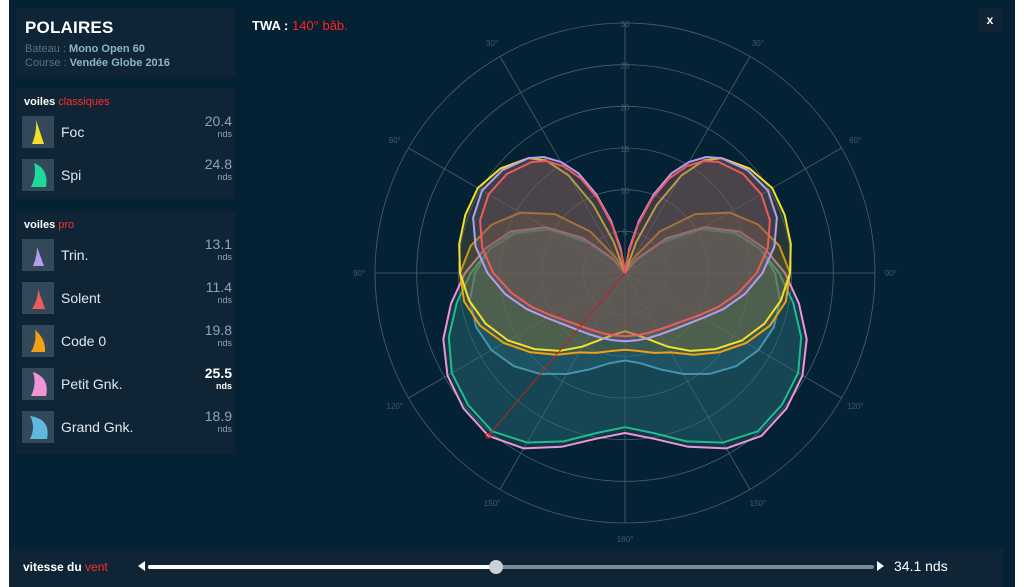 Image resolution: width=1024 pixels, height=587 pixels. I want to click on radius-tick-label: 15, so click(625, 149).